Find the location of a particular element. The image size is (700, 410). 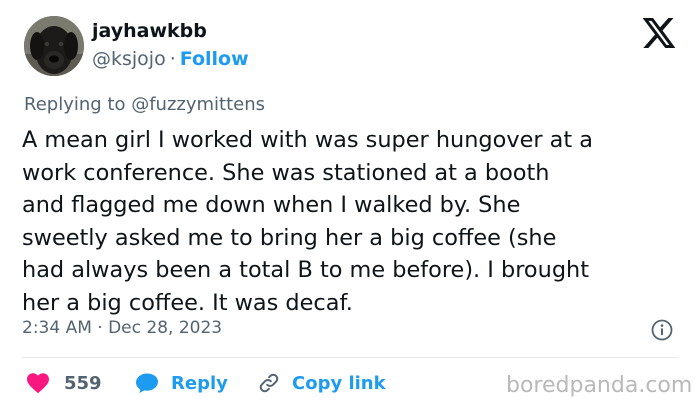

timestamp: 2:34 AM · Dec 28, 2023 is located at coordinates (122, 328).